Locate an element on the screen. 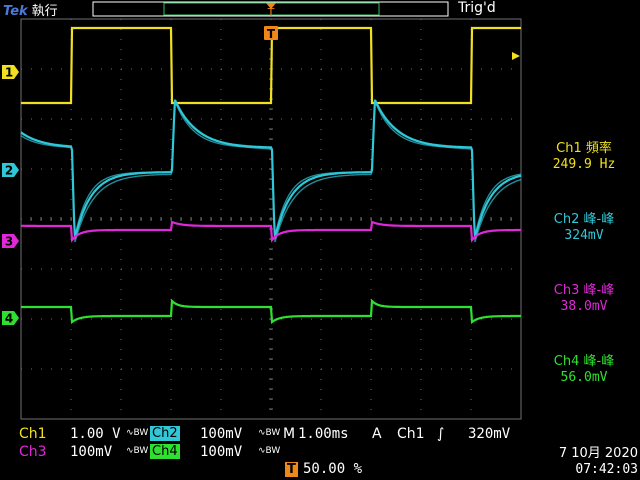 This screenshot has width=640, height=480. ch4-ground-marker: 4 is located at coordinates (10, 318).